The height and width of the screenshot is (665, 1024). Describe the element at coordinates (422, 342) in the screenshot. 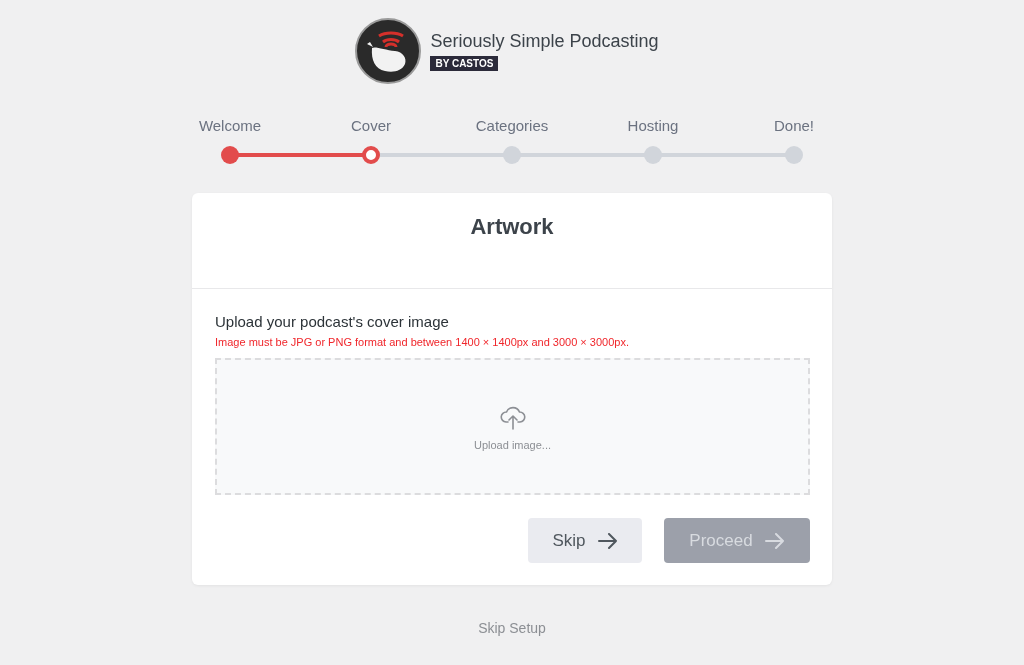

I see `hint-text: Image must be JPG or PNG format and between 1400 × 1400px and 3000 × 3000px.` at that location.